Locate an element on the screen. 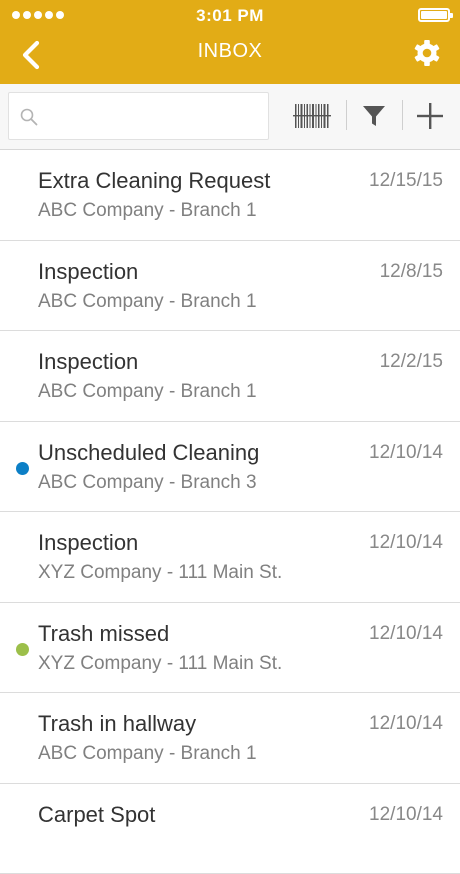 Image resolution: width=460 pixels, height=874 pixels. list-item: Carpet Spot 12/10/14 is located at coordinates (230, 829).